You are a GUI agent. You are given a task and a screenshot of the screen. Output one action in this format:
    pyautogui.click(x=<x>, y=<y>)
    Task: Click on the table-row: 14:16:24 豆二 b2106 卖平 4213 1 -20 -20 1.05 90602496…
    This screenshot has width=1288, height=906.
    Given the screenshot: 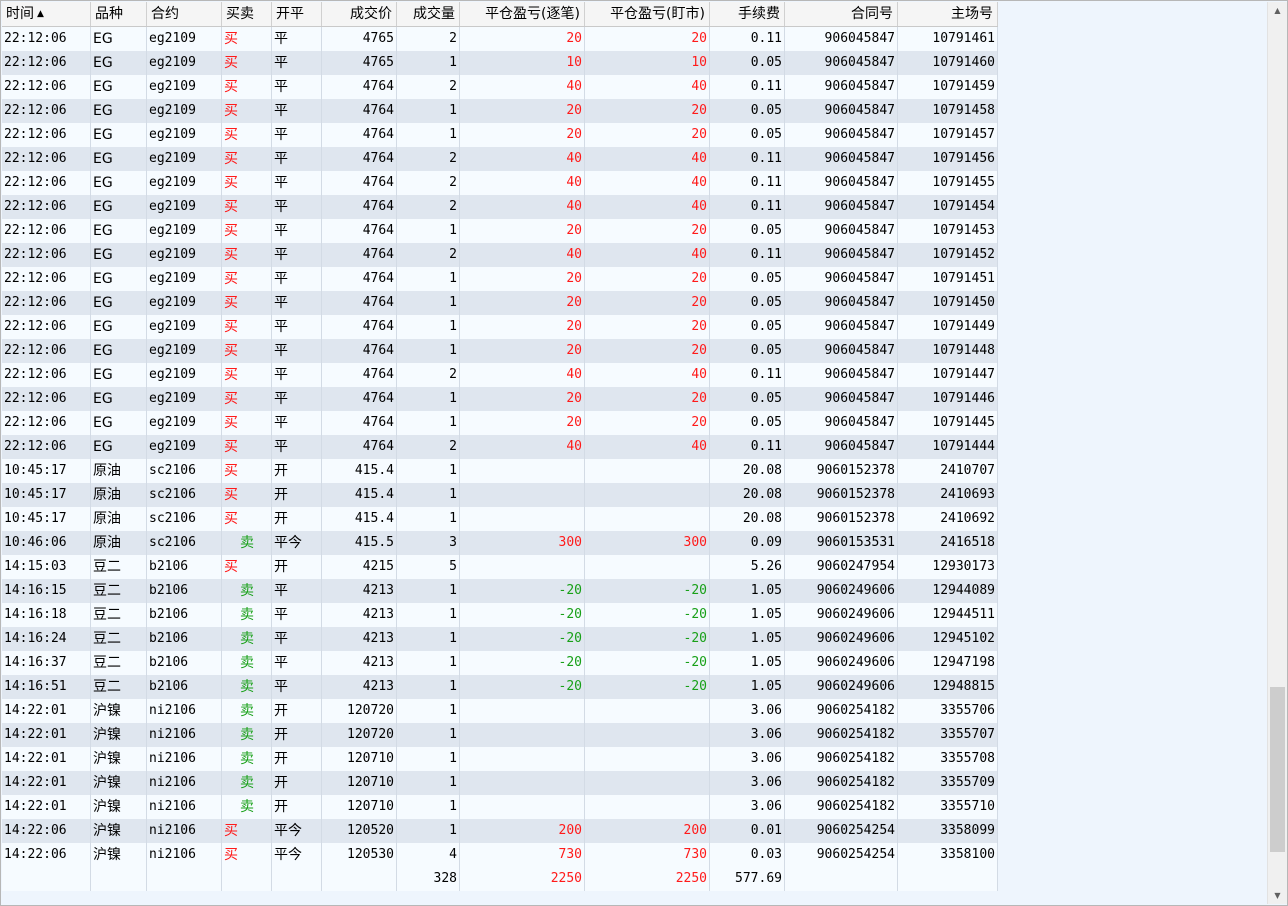 What is the action you would take?
    pyautogui.click(x=500, y=639)
    